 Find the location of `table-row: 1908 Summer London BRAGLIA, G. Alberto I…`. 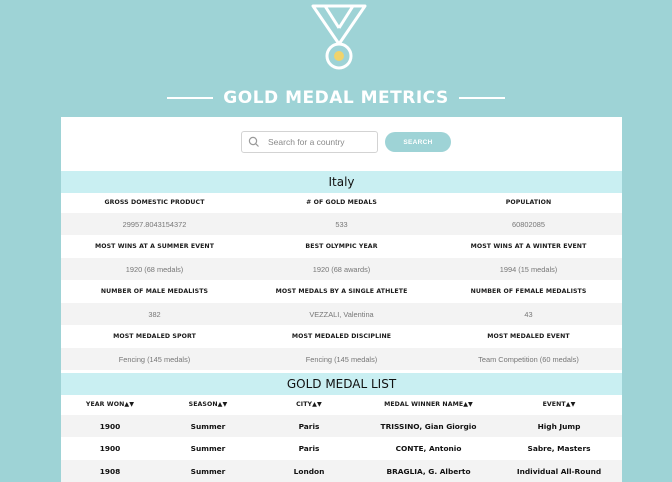

table-row: 1908 Summer London BRAGLIA, G. Alberto I… is located at coordinates (341, 471).